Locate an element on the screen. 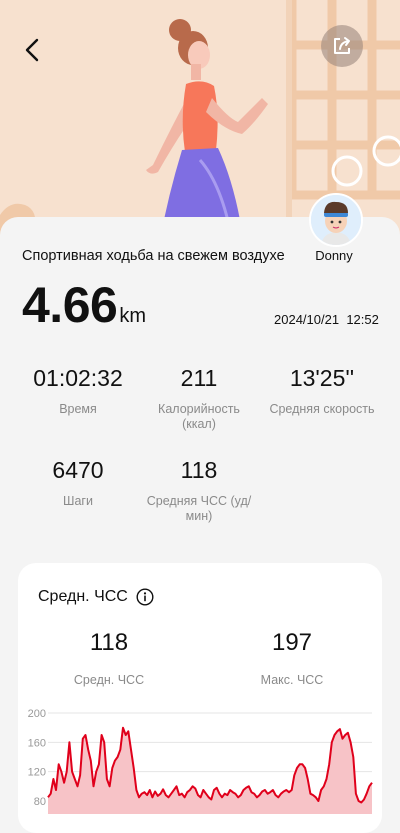 Image resolution: width=400 pixels, height=833 pixels. y-tick-label: 120 is located at coordinates (37, 773).